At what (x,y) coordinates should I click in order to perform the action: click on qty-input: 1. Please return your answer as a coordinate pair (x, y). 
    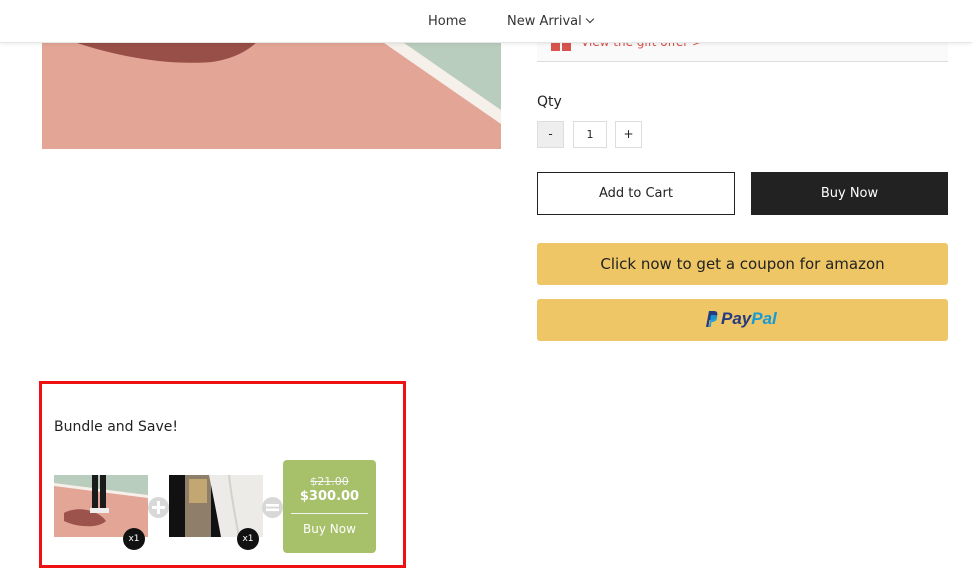
    Looking at the image, I should click on (590, 134).